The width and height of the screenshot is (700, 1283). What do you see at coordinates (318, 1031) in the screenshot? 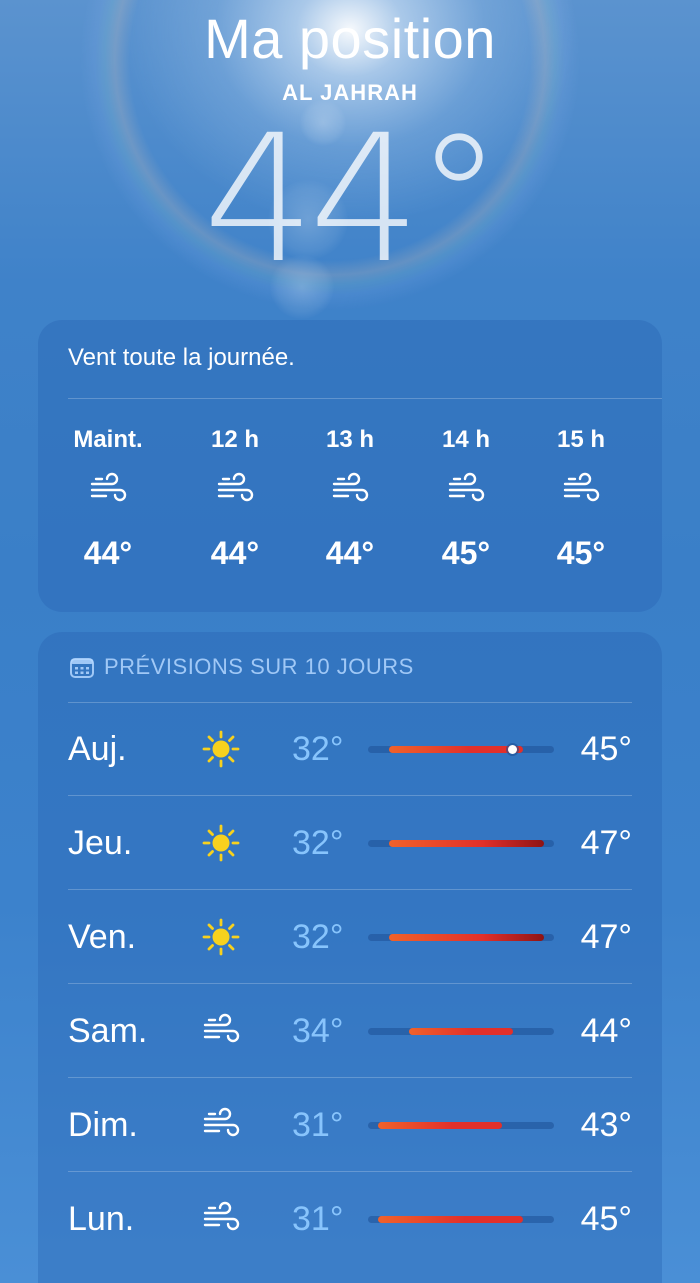
I see `day-low-temp: 34°` at bounding box center [318, 1031].